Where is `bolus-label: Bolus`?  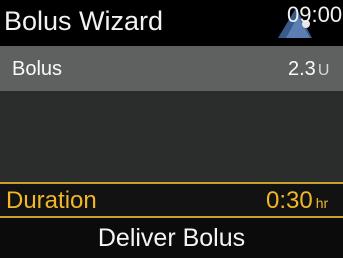 bolus-label: Bolus is located at coordinates (37, 69).